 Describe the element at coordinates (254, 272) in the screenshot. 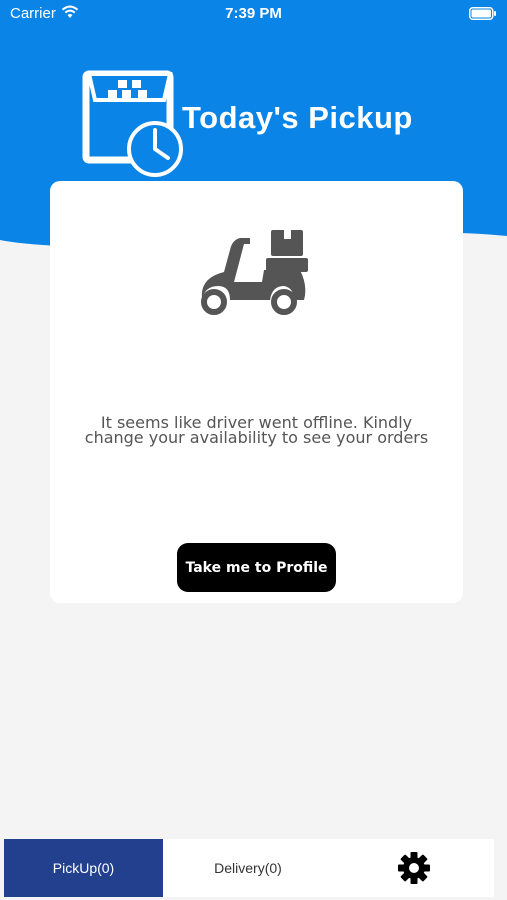

I see `scooter-icon` at that location.